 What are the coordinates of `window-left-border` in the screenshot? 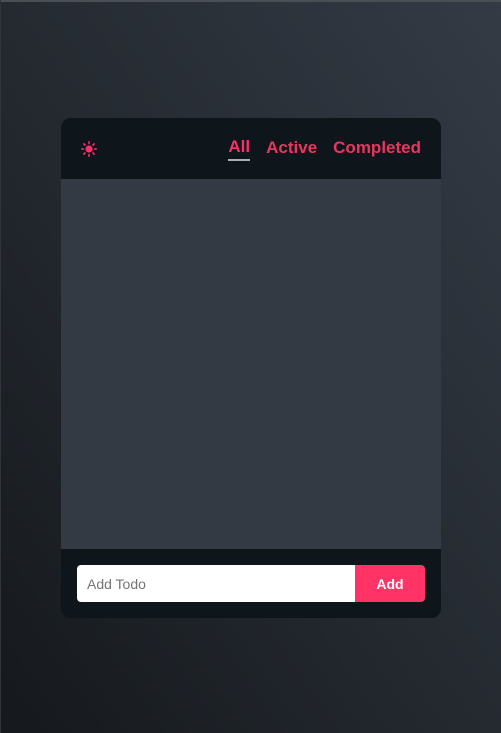 It's located at (0, 366).